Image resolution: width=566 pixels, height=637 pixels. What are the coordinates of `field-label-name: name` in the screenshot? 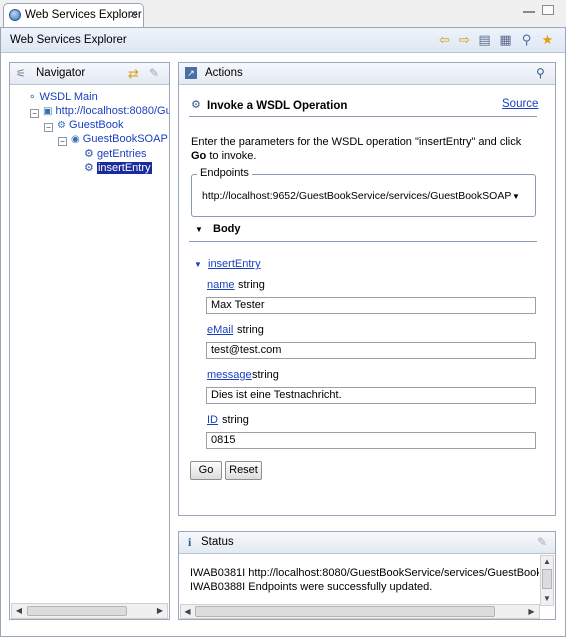 It's located at (221, 285).